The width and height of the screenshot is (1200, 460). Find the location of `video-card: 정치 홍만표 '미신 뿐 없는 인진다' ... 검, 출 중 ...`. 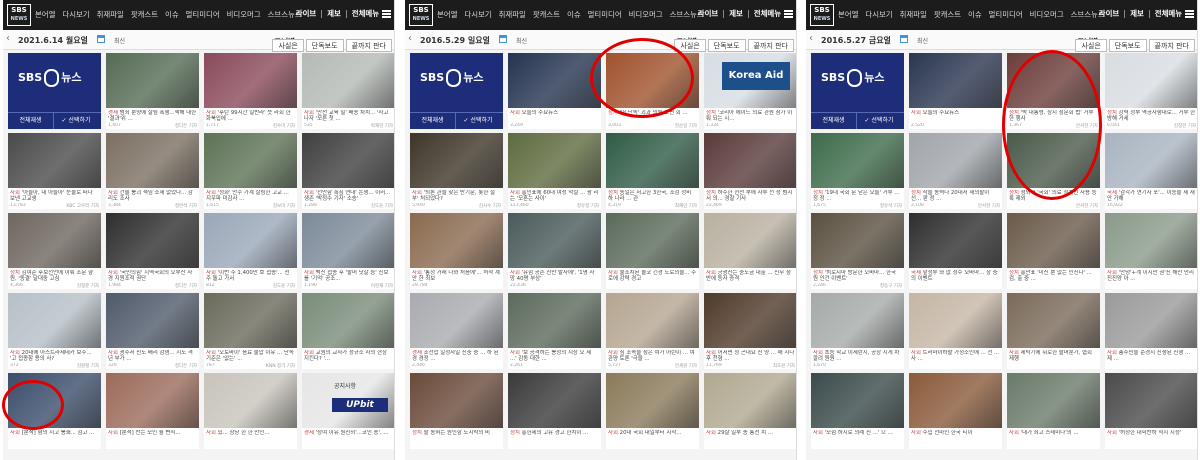

video-card: 정치 홍만표 '미신 뿐 없는 인진다' ... 검, 출 중 ... is located at coordinates (1053, 251).